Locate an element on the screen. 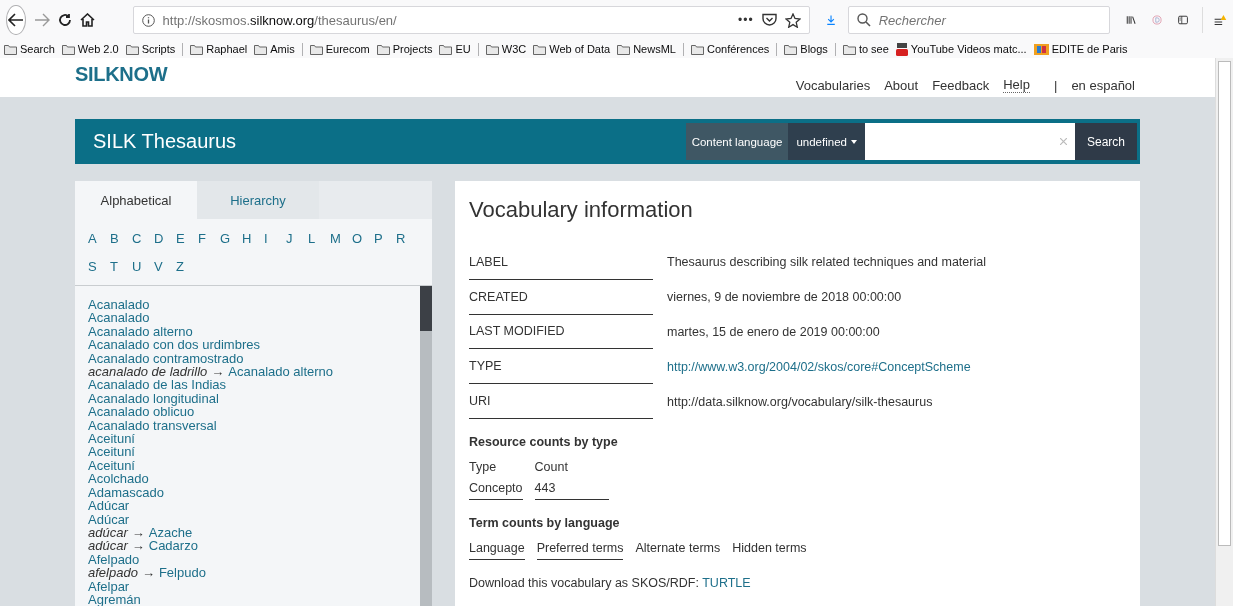  bookmark-link: W3C is located at coordinates (514, 49).